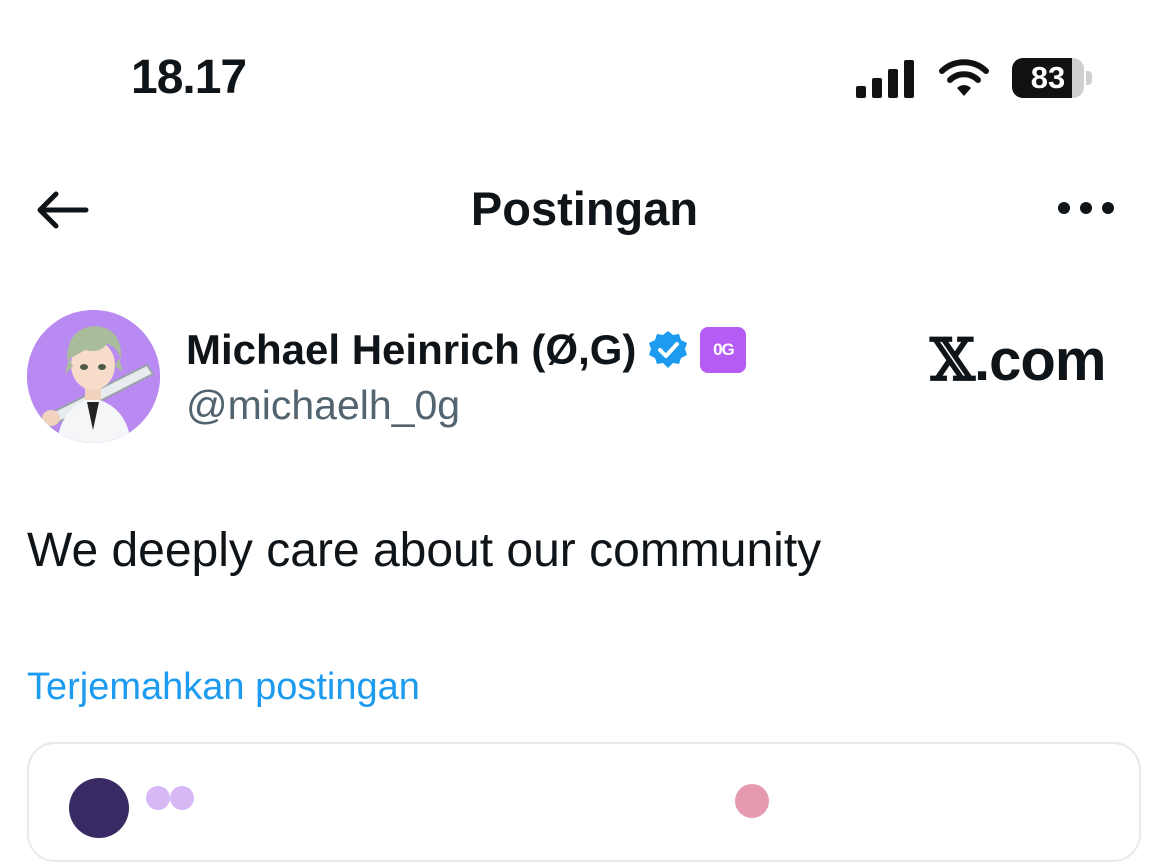 Image resolution: width=1169 pixels, height=862 pixels. I want to click on post-text: We deeply care about our community, so click(424, 550).